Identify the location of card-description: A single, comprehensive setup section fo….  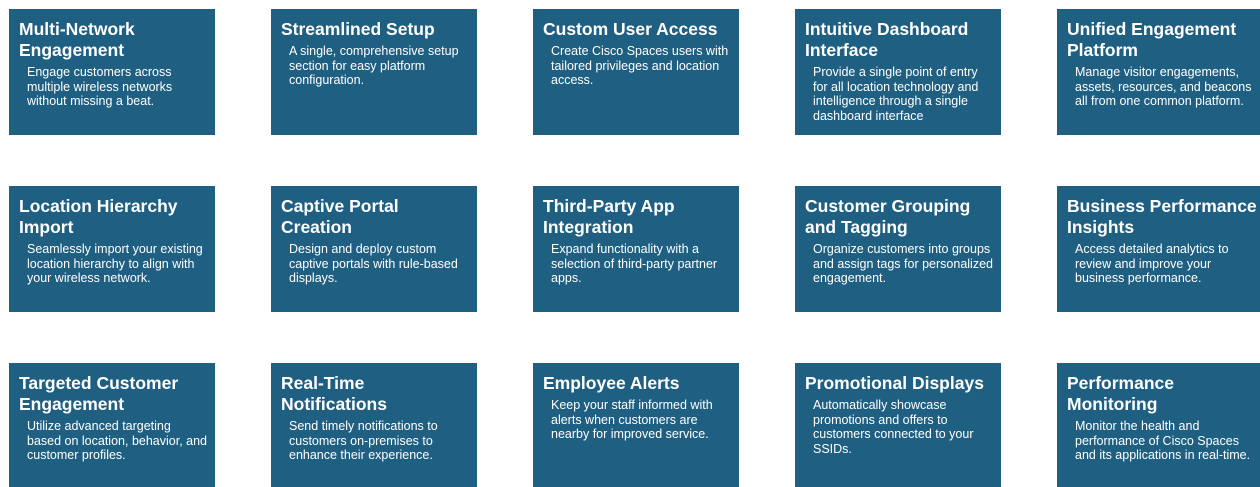
(374, 65).